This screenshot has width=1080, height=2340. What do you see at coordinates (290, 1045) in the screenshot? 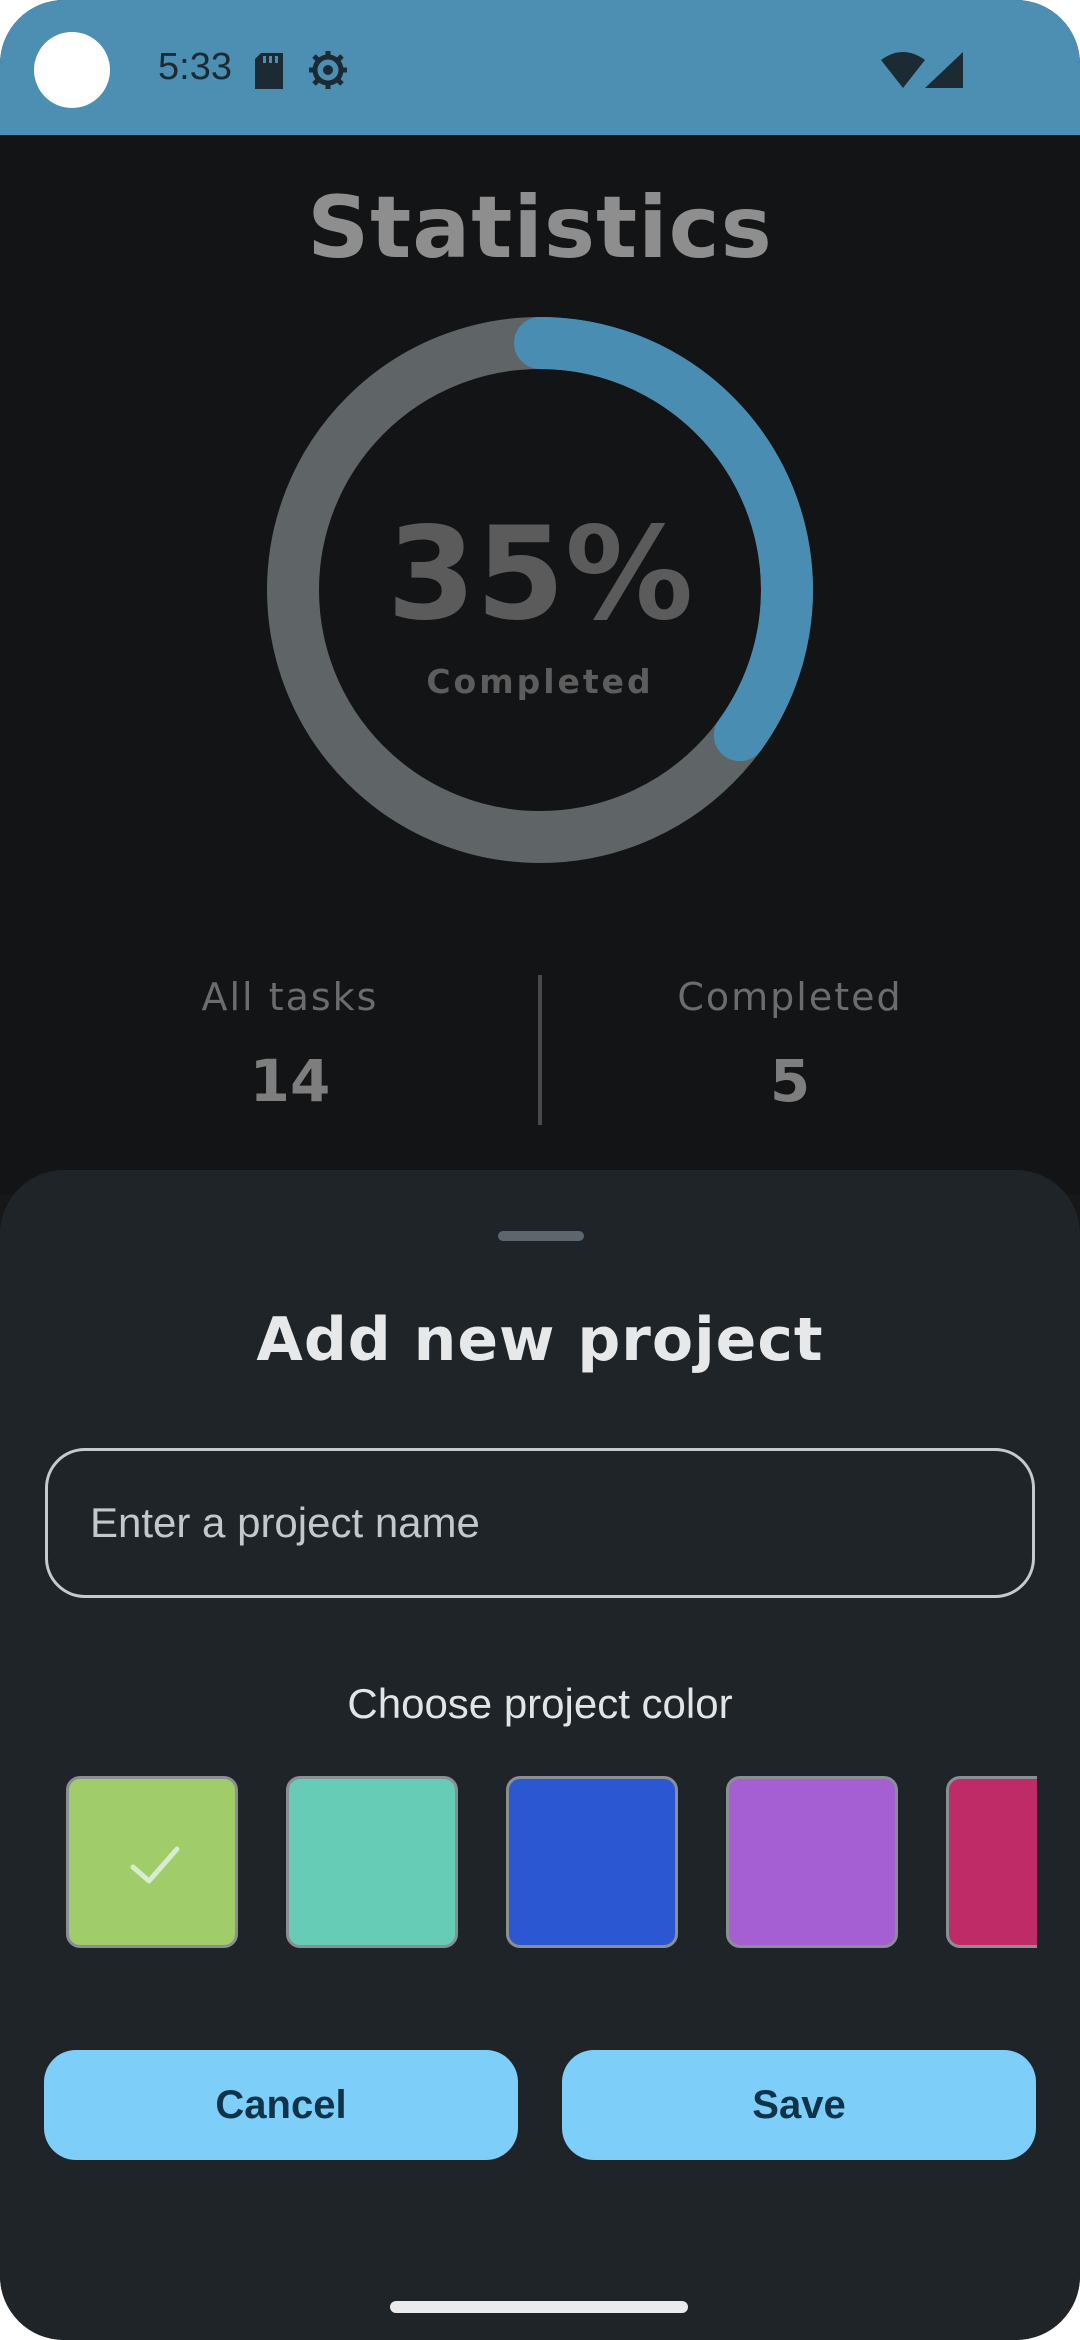
I see `all-tasks-stat: All tasks 14` at bounding box center [290, 1045].